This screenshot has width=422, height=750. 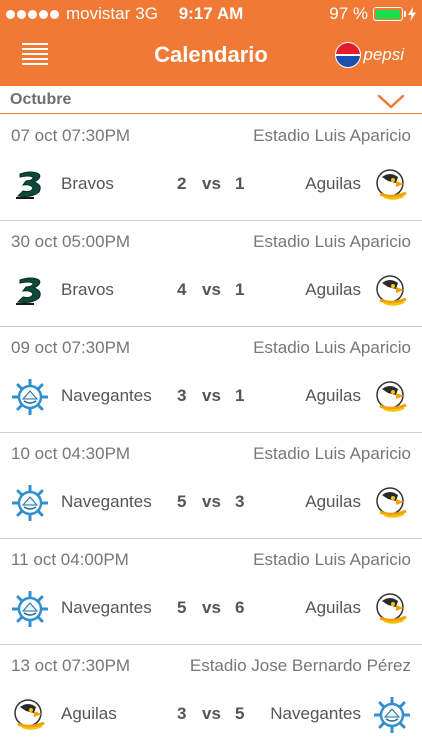 What do you see at coordinates (211, 100) in the screenshot?
I see `month-selector: Octubre` at bounding box center [211, 100].